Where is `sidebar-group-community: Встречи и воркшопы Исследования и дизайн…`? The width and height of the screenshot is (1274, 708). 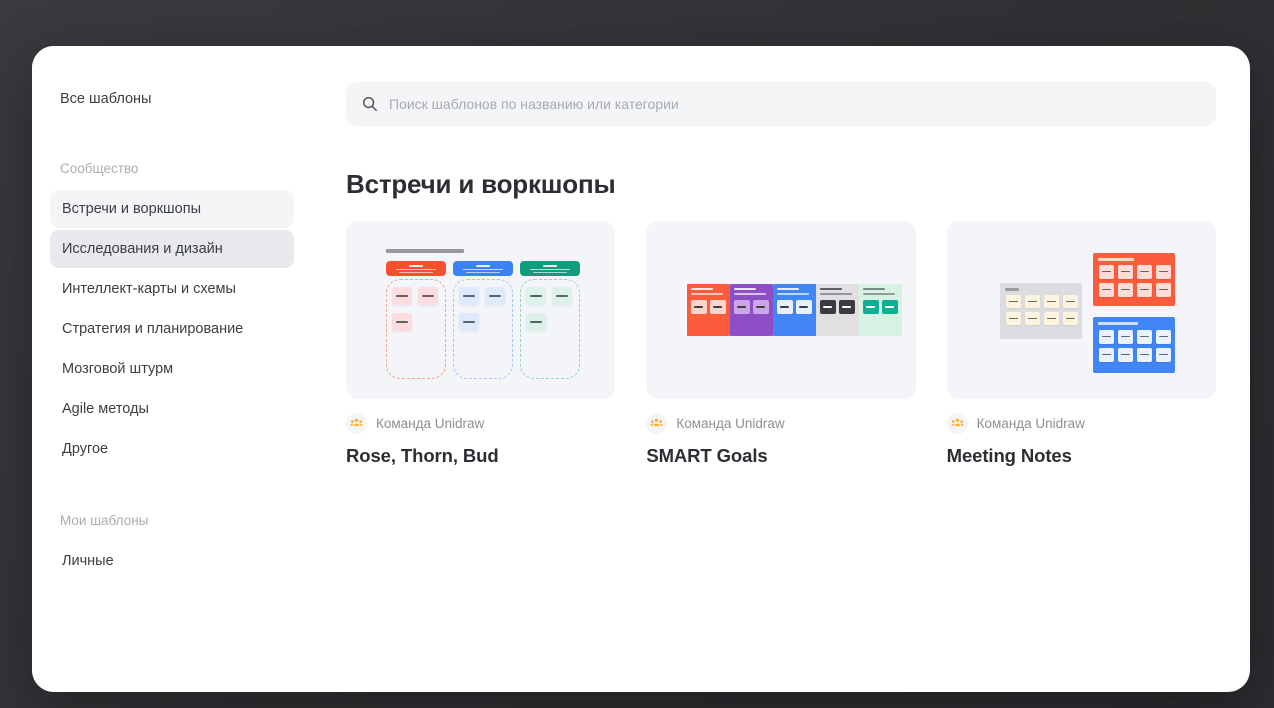
sidebar-group-community: Встречи и воркшопы Исследования и дизайн… is located at coordinates (172, 329).